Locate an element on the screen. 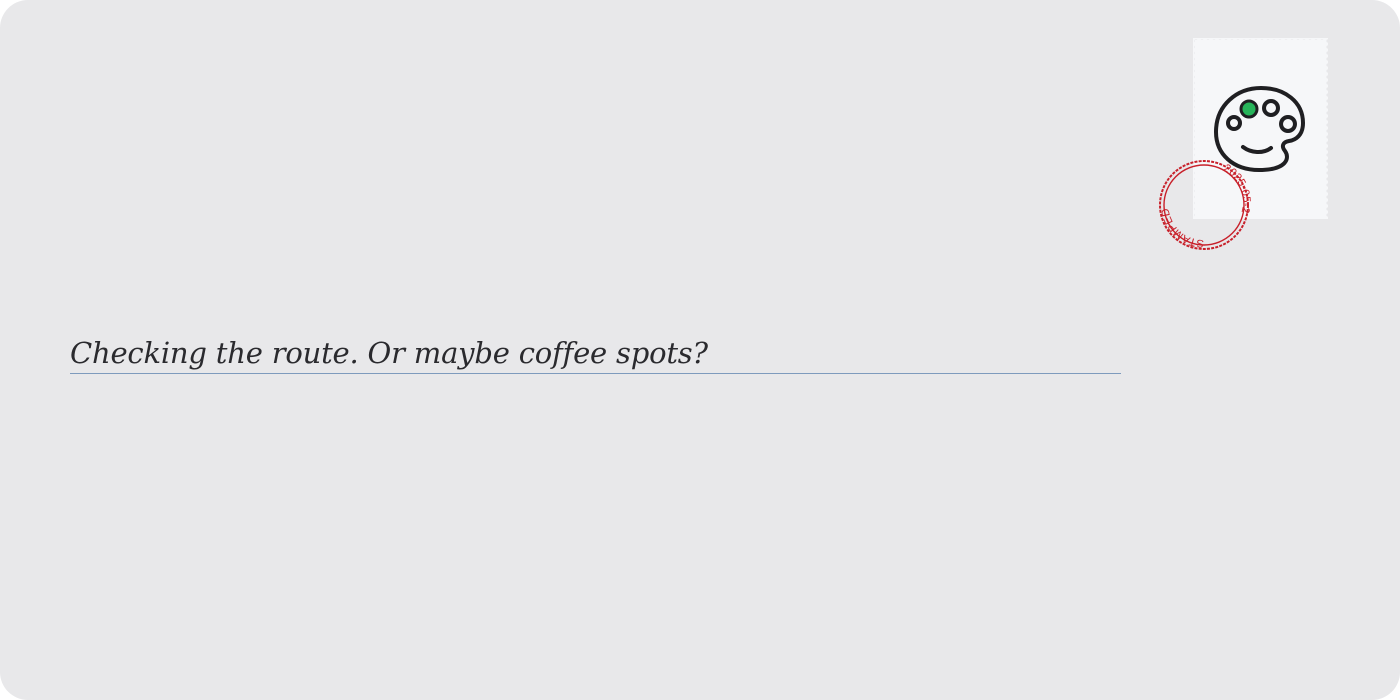 The image size is (1400, 700). postmark-stamp: STAMPED 2025-05-2 is located at coordinates (1205, 205).